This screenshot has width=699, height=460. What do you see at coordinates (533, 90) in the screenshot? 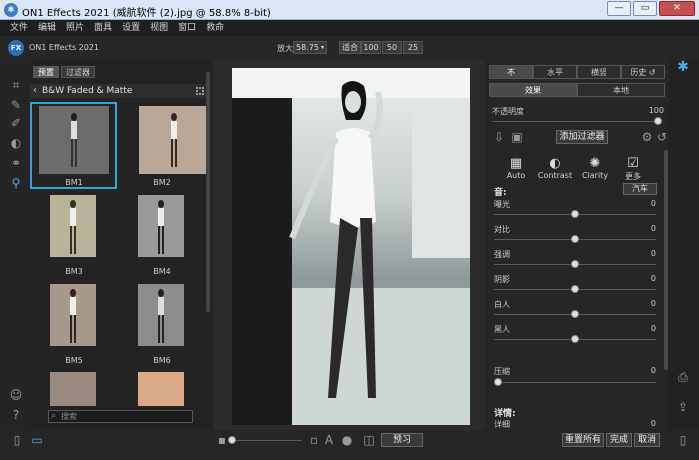
I see `tab-effects: 效果` at bounding box center [533, 90].